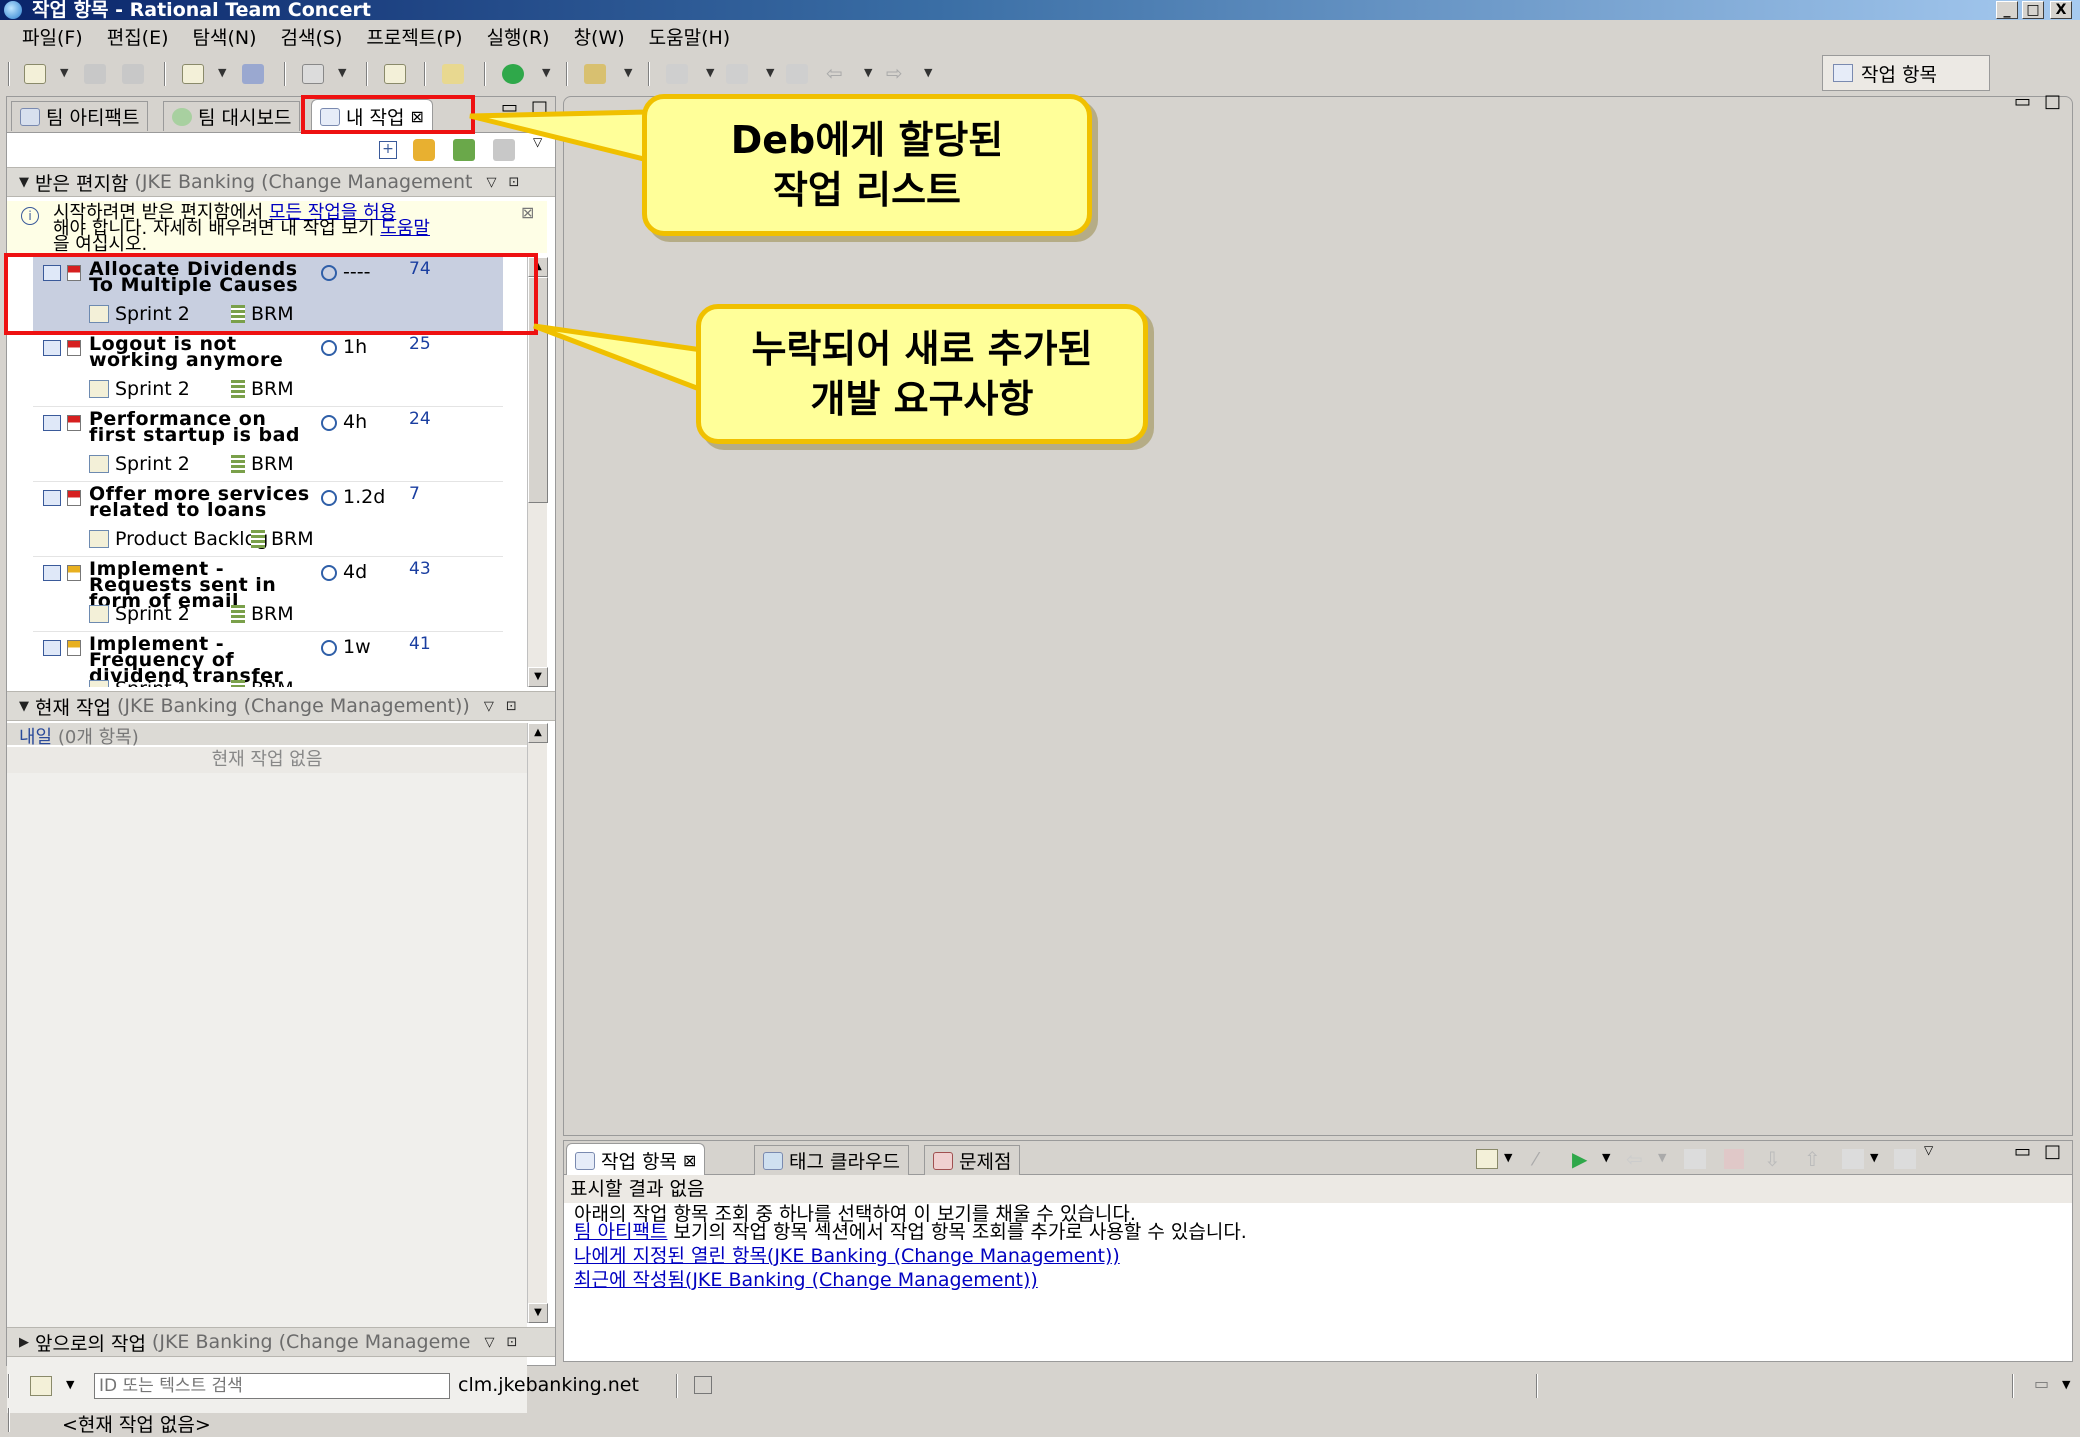  Describe the element at coordinates (897, 73) in the screenshot. I see `forward-arrow-icon: ⇨` at that location.